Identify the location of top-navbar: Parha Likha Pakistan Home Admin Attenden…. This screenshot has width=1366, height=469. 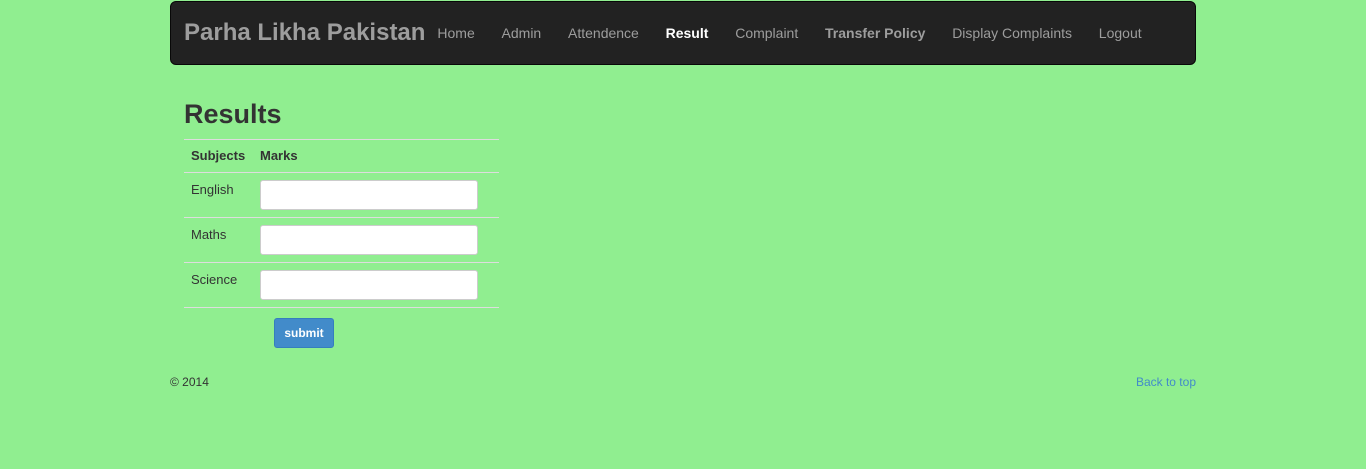
(683, 33).